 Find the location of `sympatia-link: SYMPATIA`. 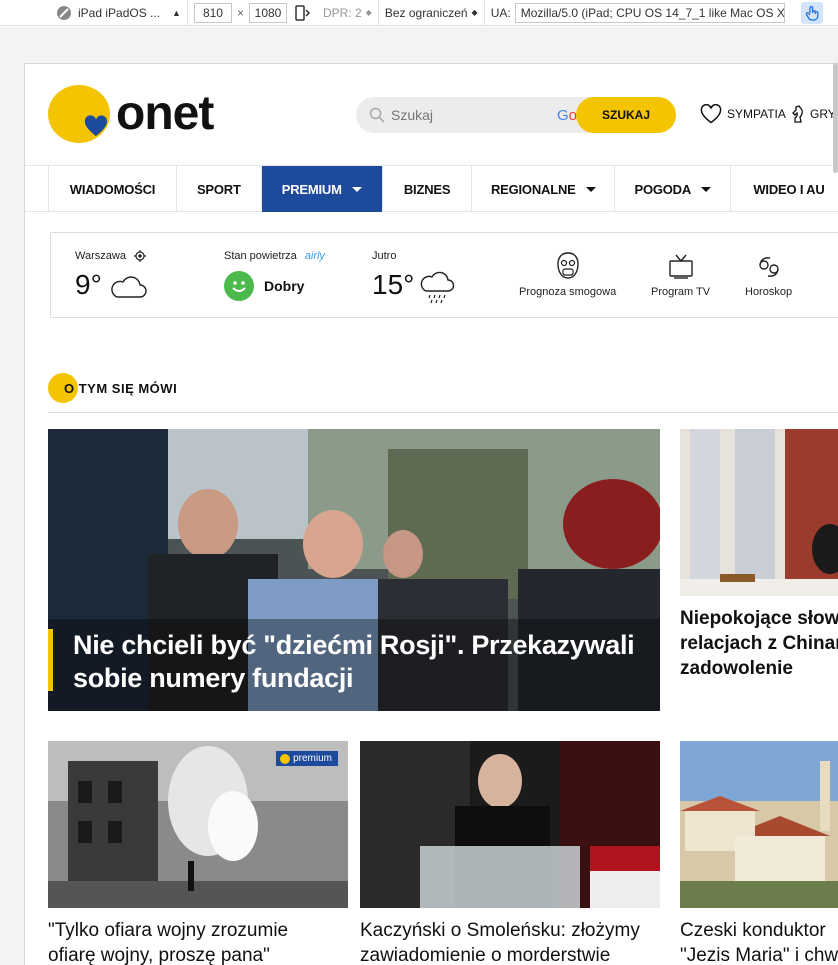

sympatia-link: SYMPATIA is located at coordinates (743, 114).